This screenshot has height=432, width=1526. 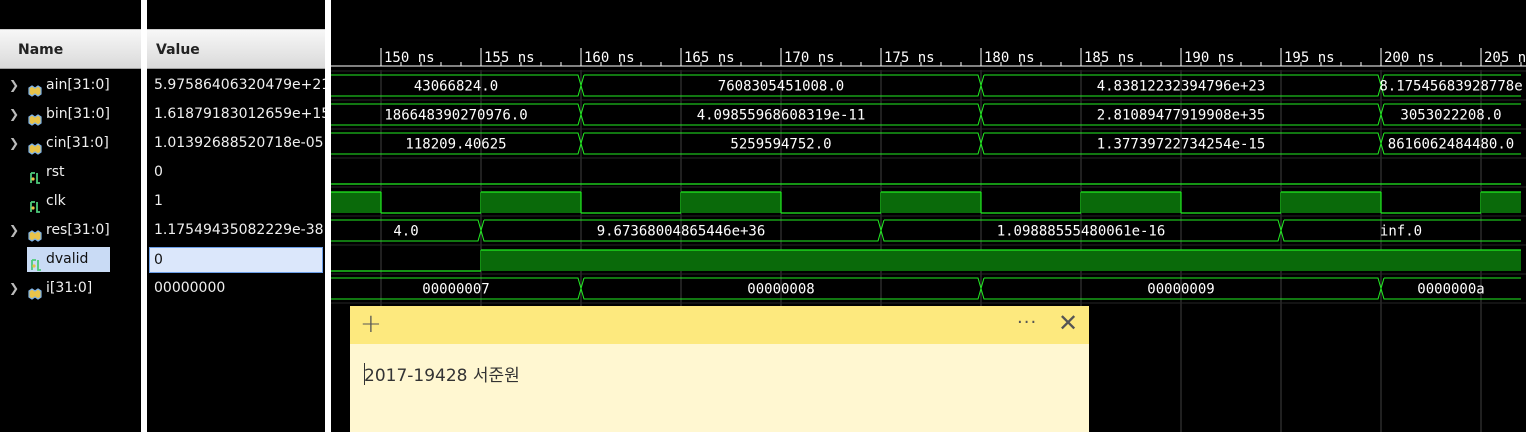 I want to click on tick-label: 200 ns, so click(x=1409, y=58).